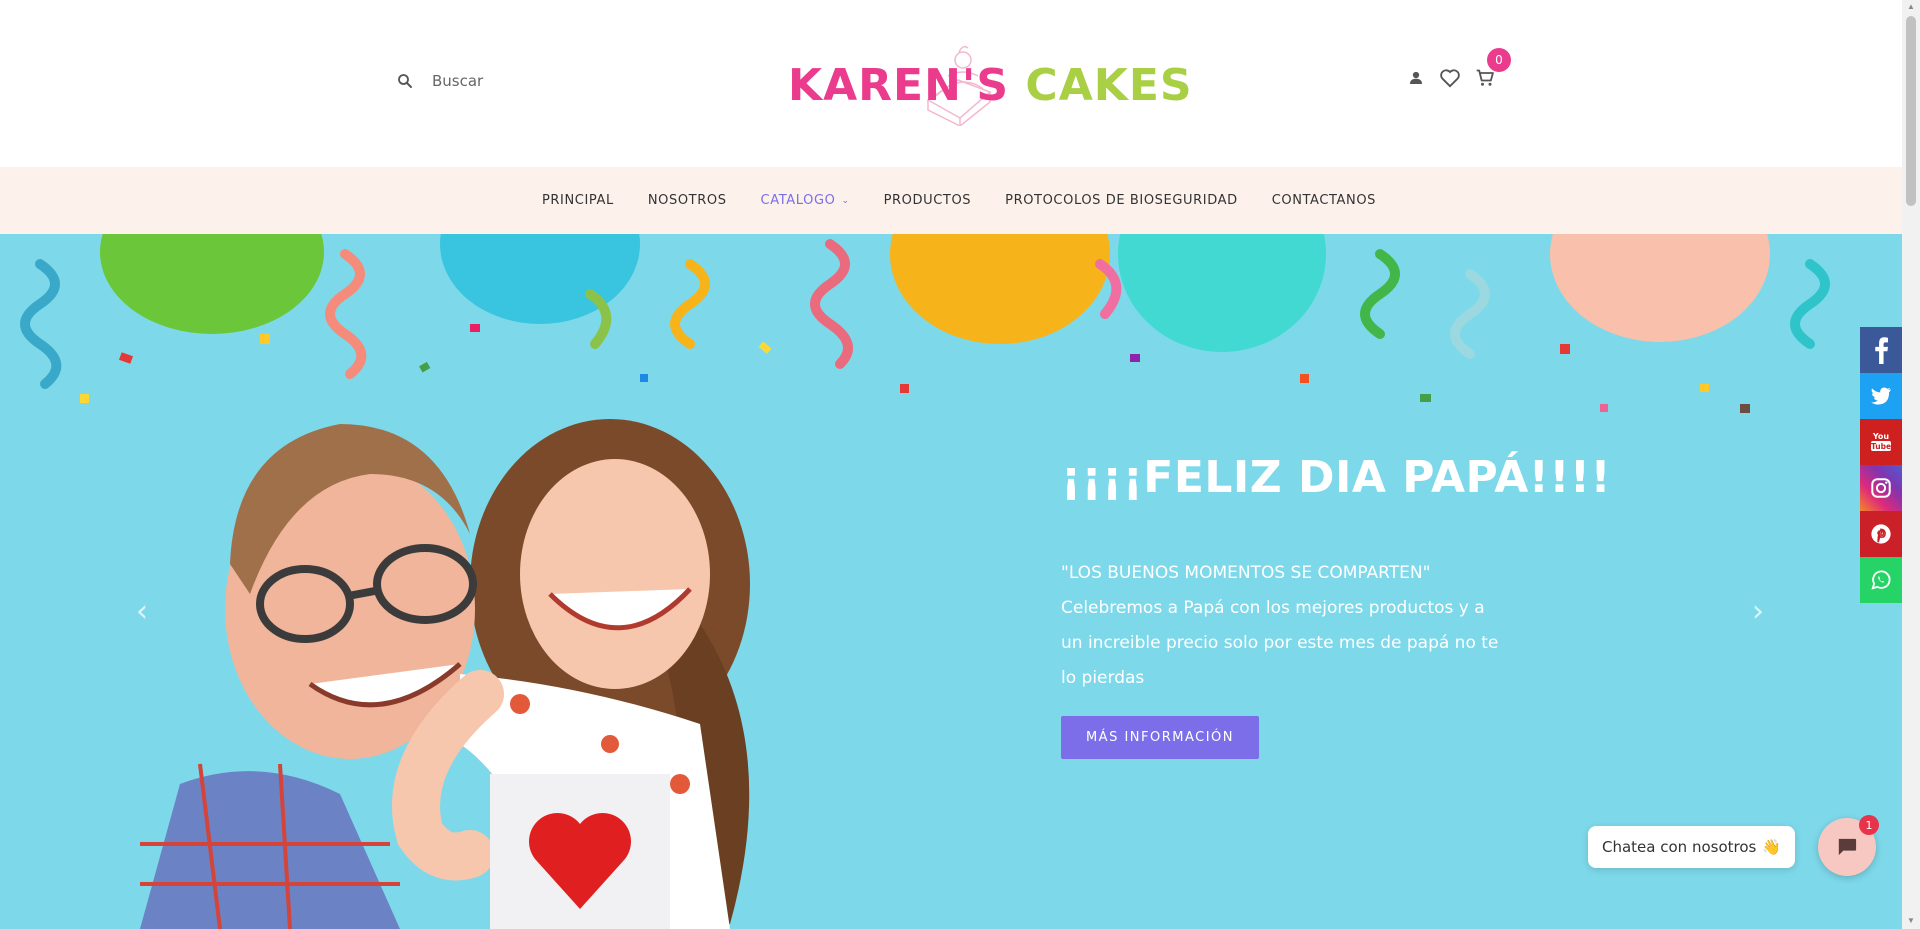 This screenshot has width=1920, height=929. I want to click on logo-text: KAREN'S CAKES, so click(990, 85).